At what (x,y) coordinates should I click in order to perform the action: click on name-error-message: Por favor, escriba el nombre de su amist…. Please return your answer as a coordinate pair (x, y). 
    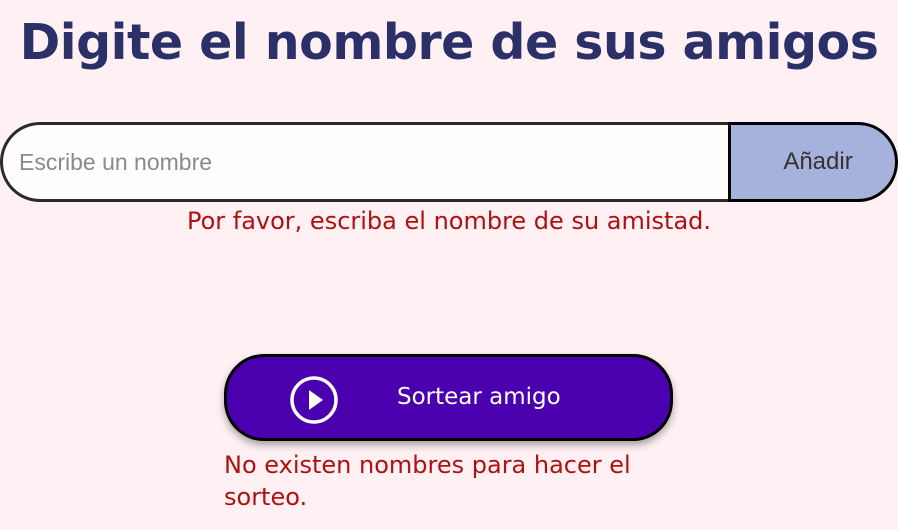
    Looking at the image, I should click on (449, 221).